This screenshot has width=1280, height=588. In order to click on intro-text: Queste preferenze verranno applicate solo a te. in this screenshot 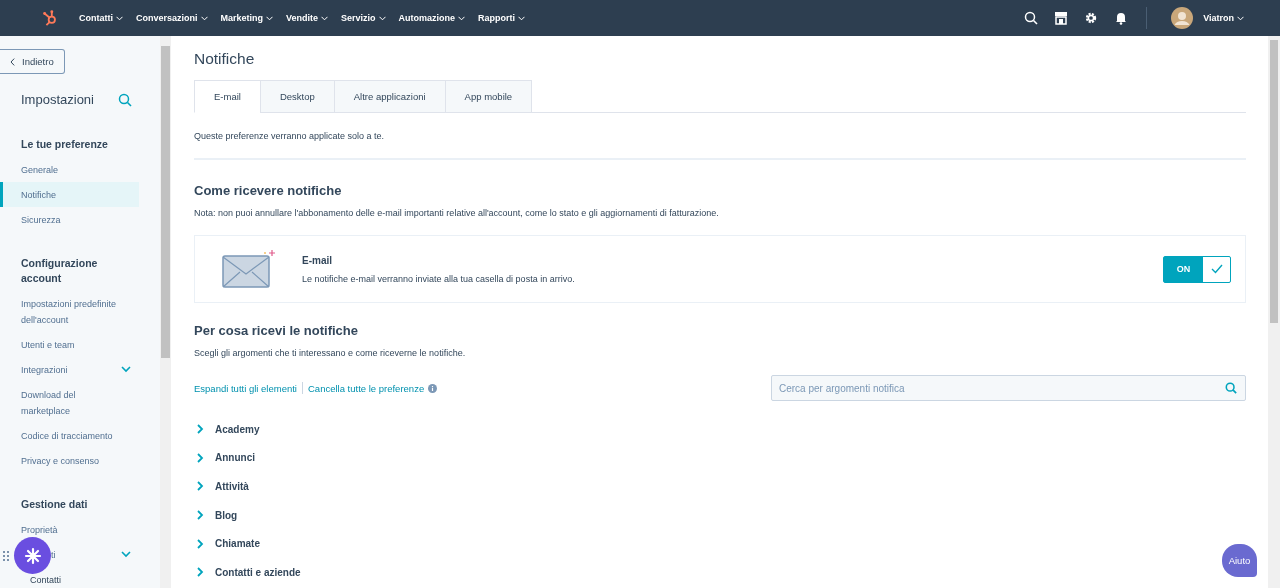, I will do `click(290, 136)`.